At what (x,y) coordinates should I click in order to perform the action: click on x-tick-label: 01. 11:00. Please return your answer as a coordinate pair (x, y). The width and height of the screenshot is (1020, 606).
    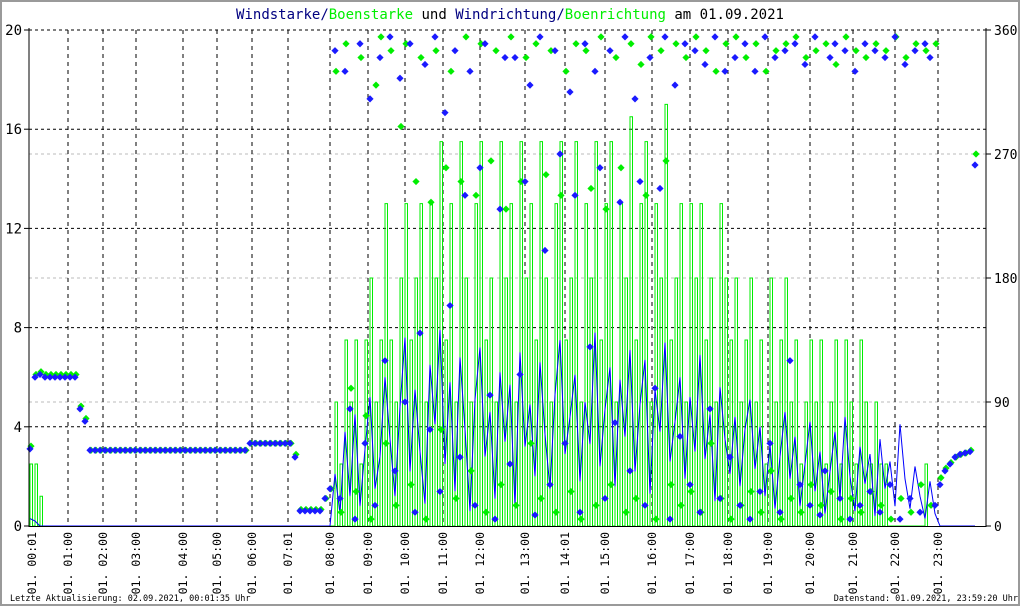
    Looking at the image, I should click on (443, 563).